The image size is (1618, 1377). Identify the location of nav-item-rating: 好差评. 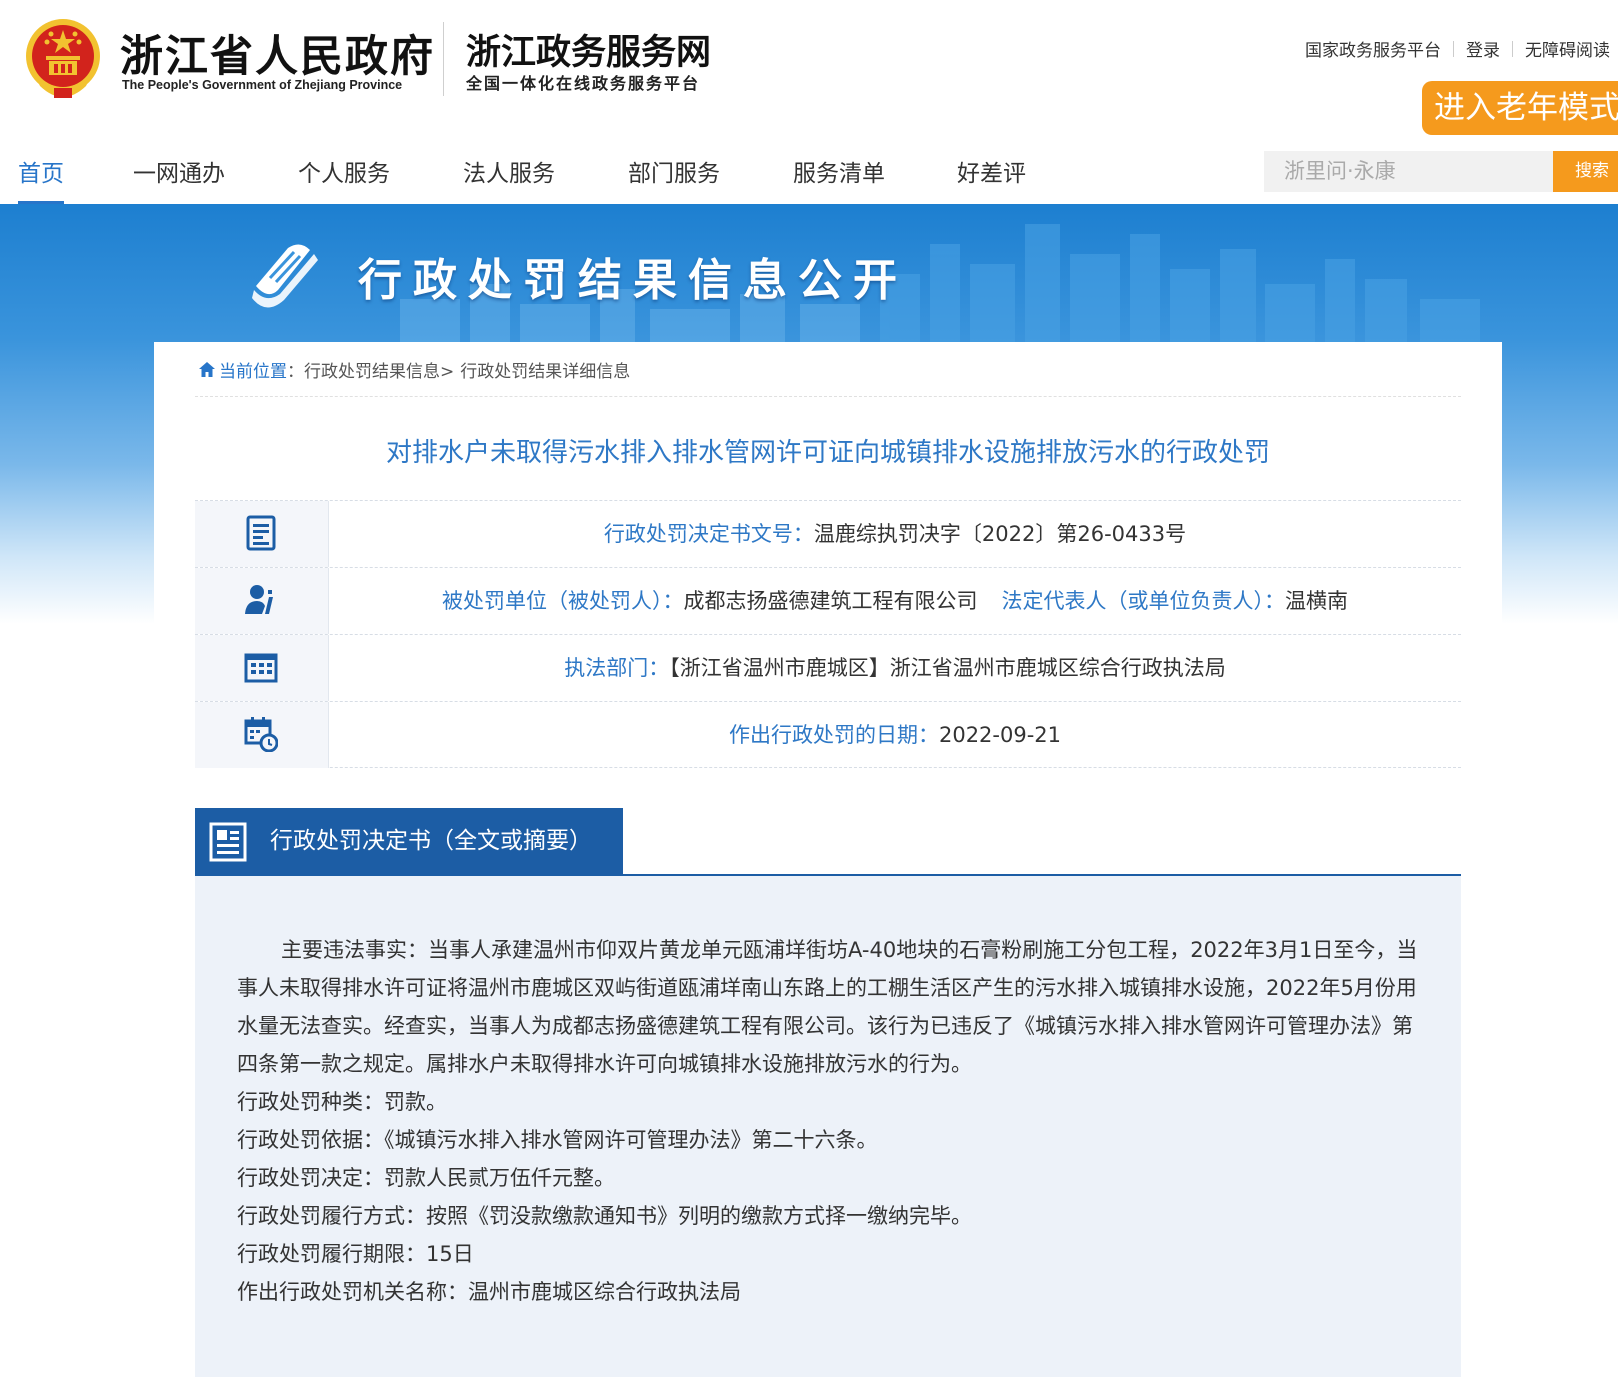
(991, 179).